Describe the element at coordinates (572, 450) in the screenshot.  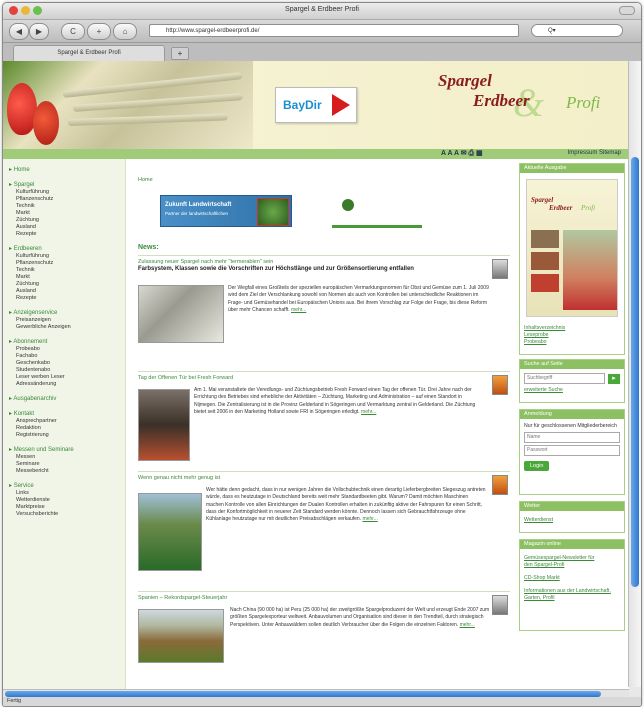
I see `password-field: Passwort` at that location.